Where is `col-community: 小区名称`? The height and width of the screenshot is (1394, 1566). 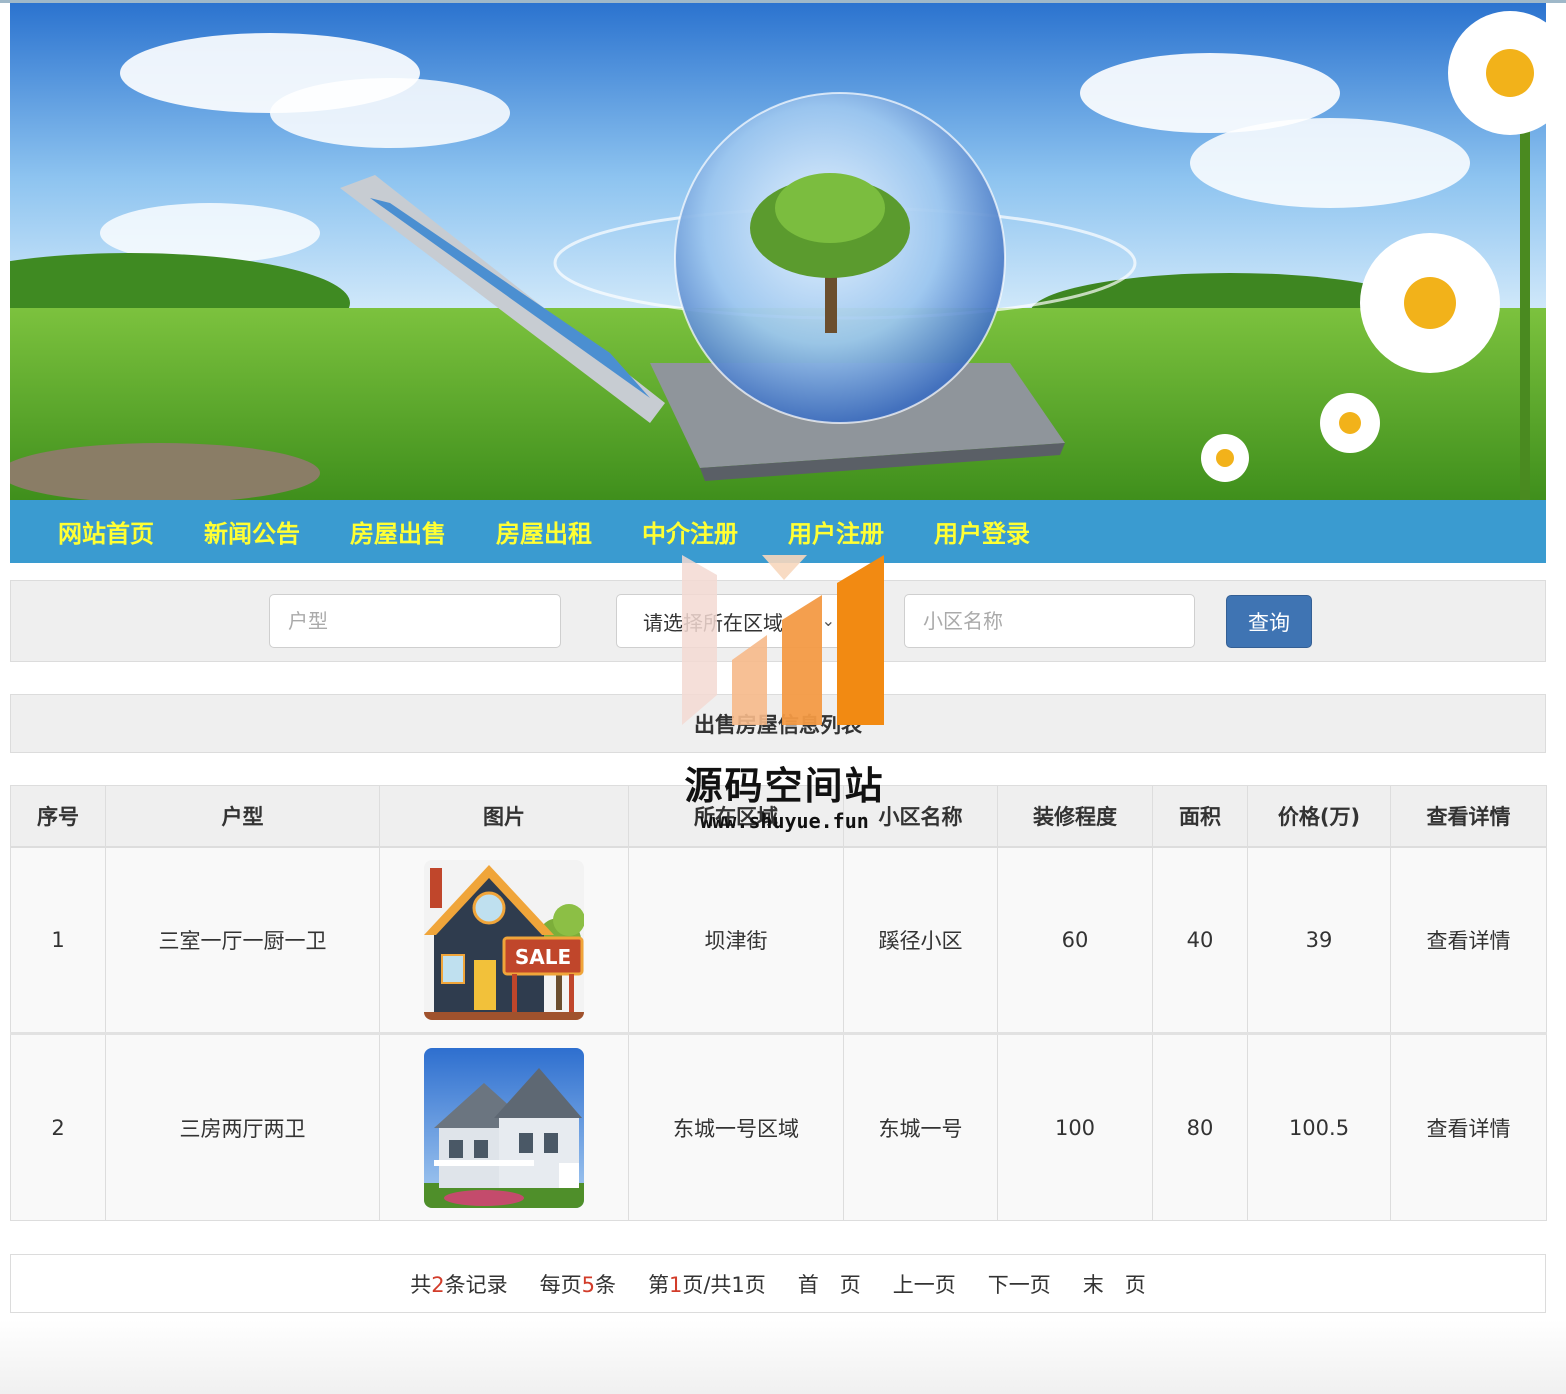
col-community: 小区名称 is located at coordinates (920, 816).